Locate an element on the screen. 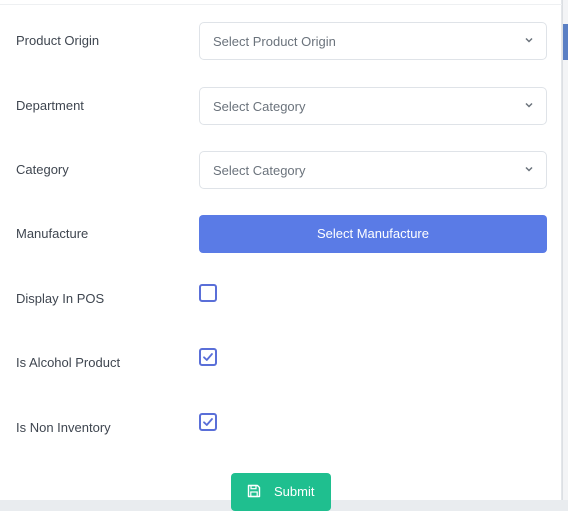 This screenshot has height=511, width=568. product-origin-label: Product Origin is located at coordinates (58, 40).